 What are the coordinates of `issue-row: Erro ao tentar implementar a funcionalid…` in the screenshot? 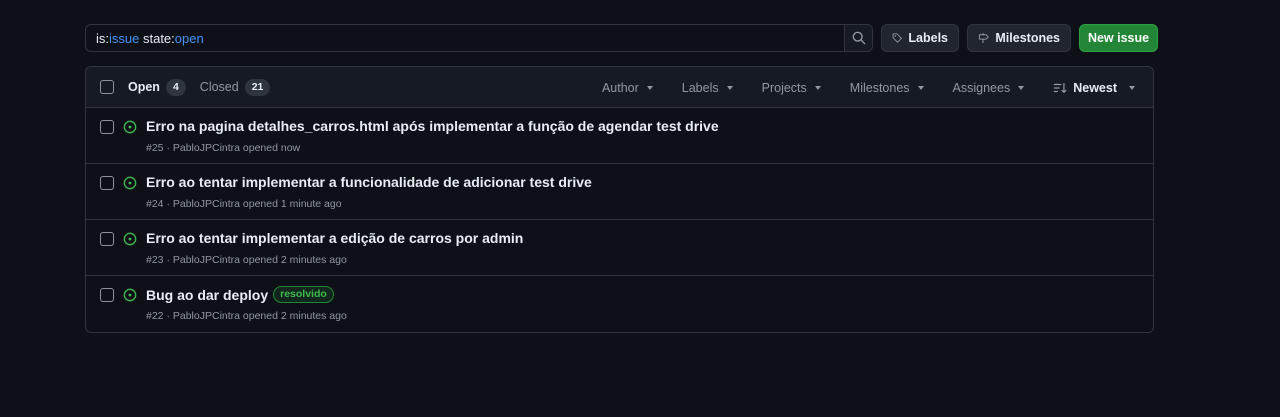 It's located at (619, 192).